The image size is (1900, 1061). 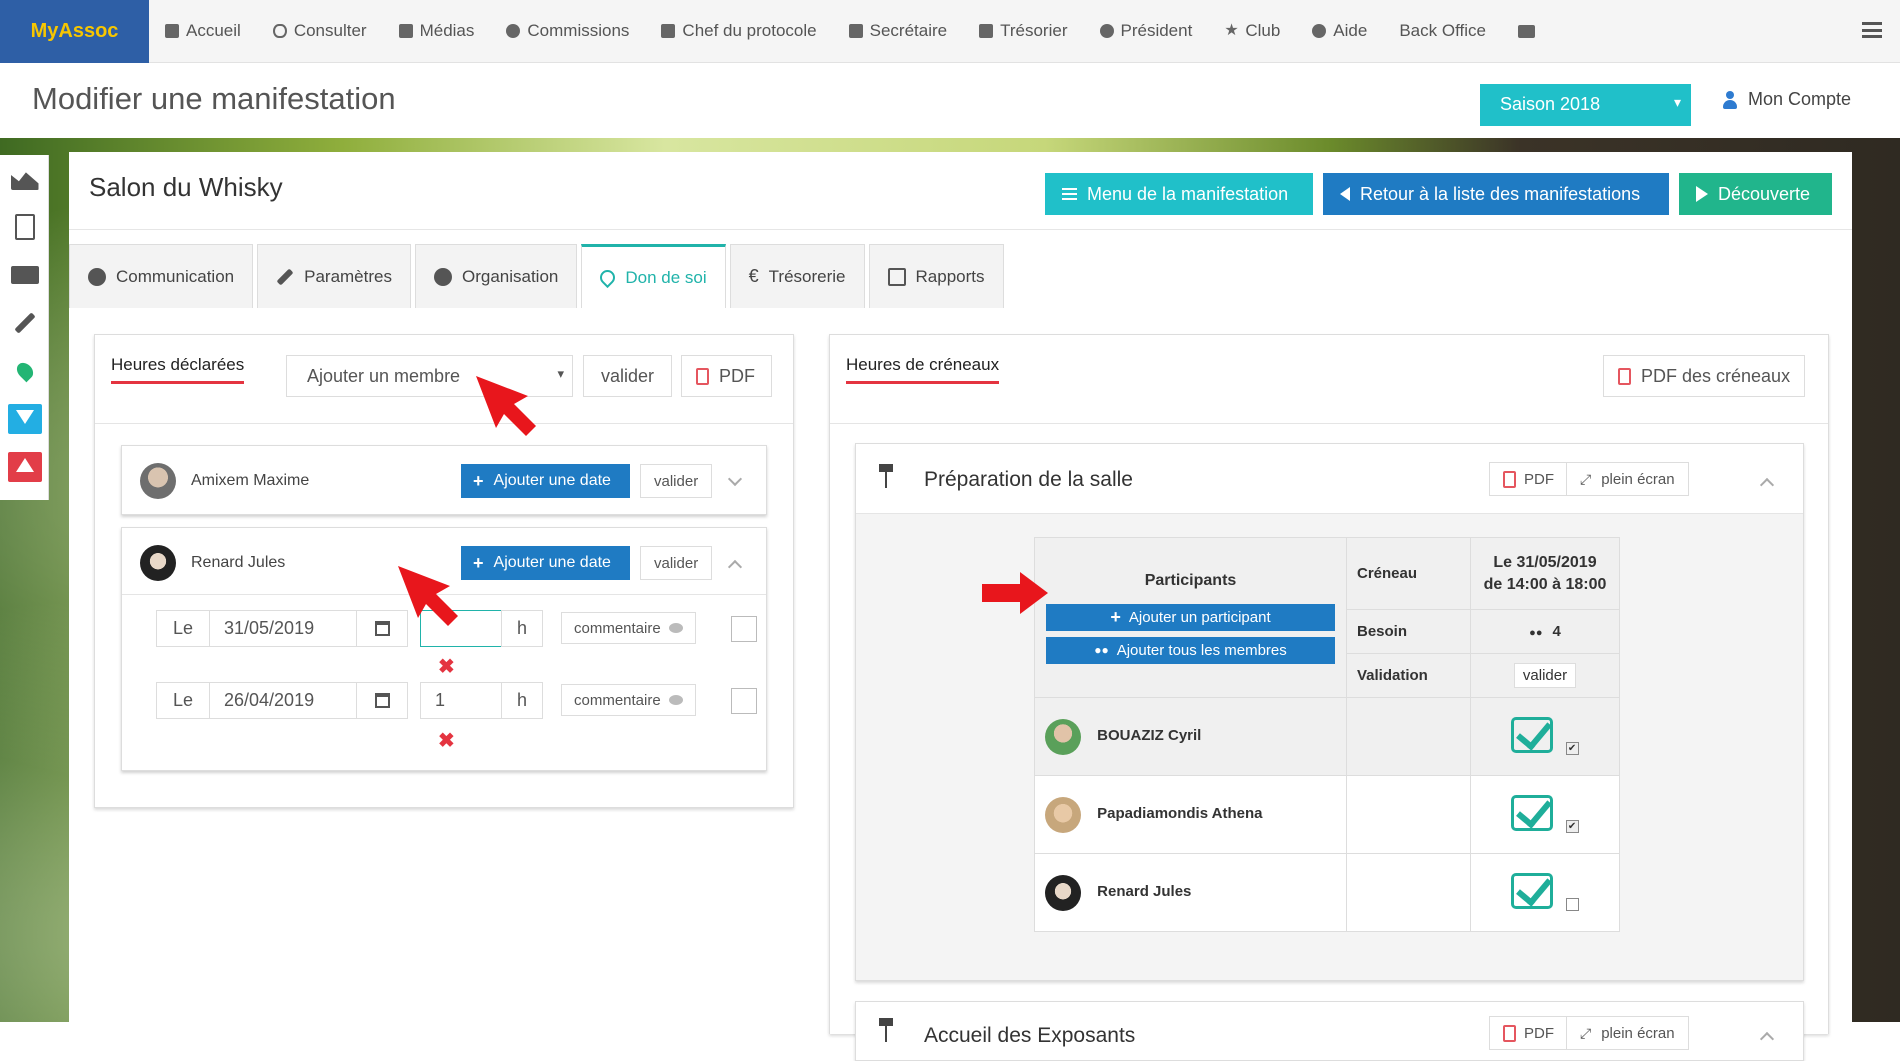 I want to click on tab-communication: Communication, so click(x=161, y=276).